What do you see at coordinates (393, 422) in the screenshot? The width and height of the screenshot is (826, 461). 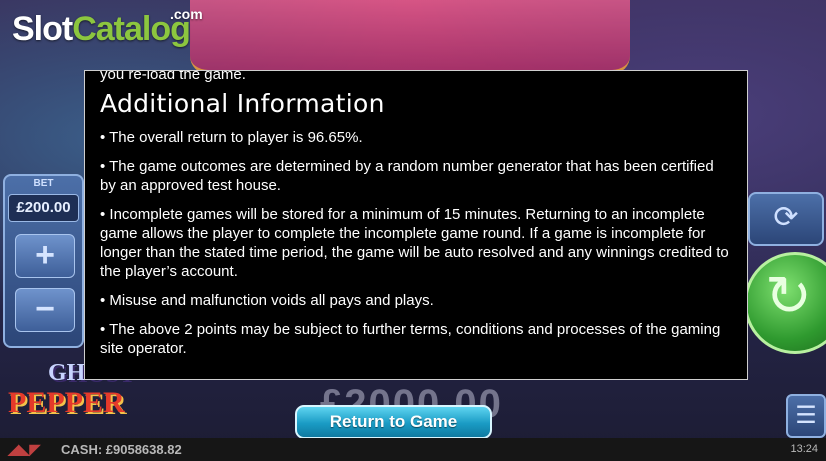 I see `return-to-game-button: Return to Game` at bounding box center [393, 422].